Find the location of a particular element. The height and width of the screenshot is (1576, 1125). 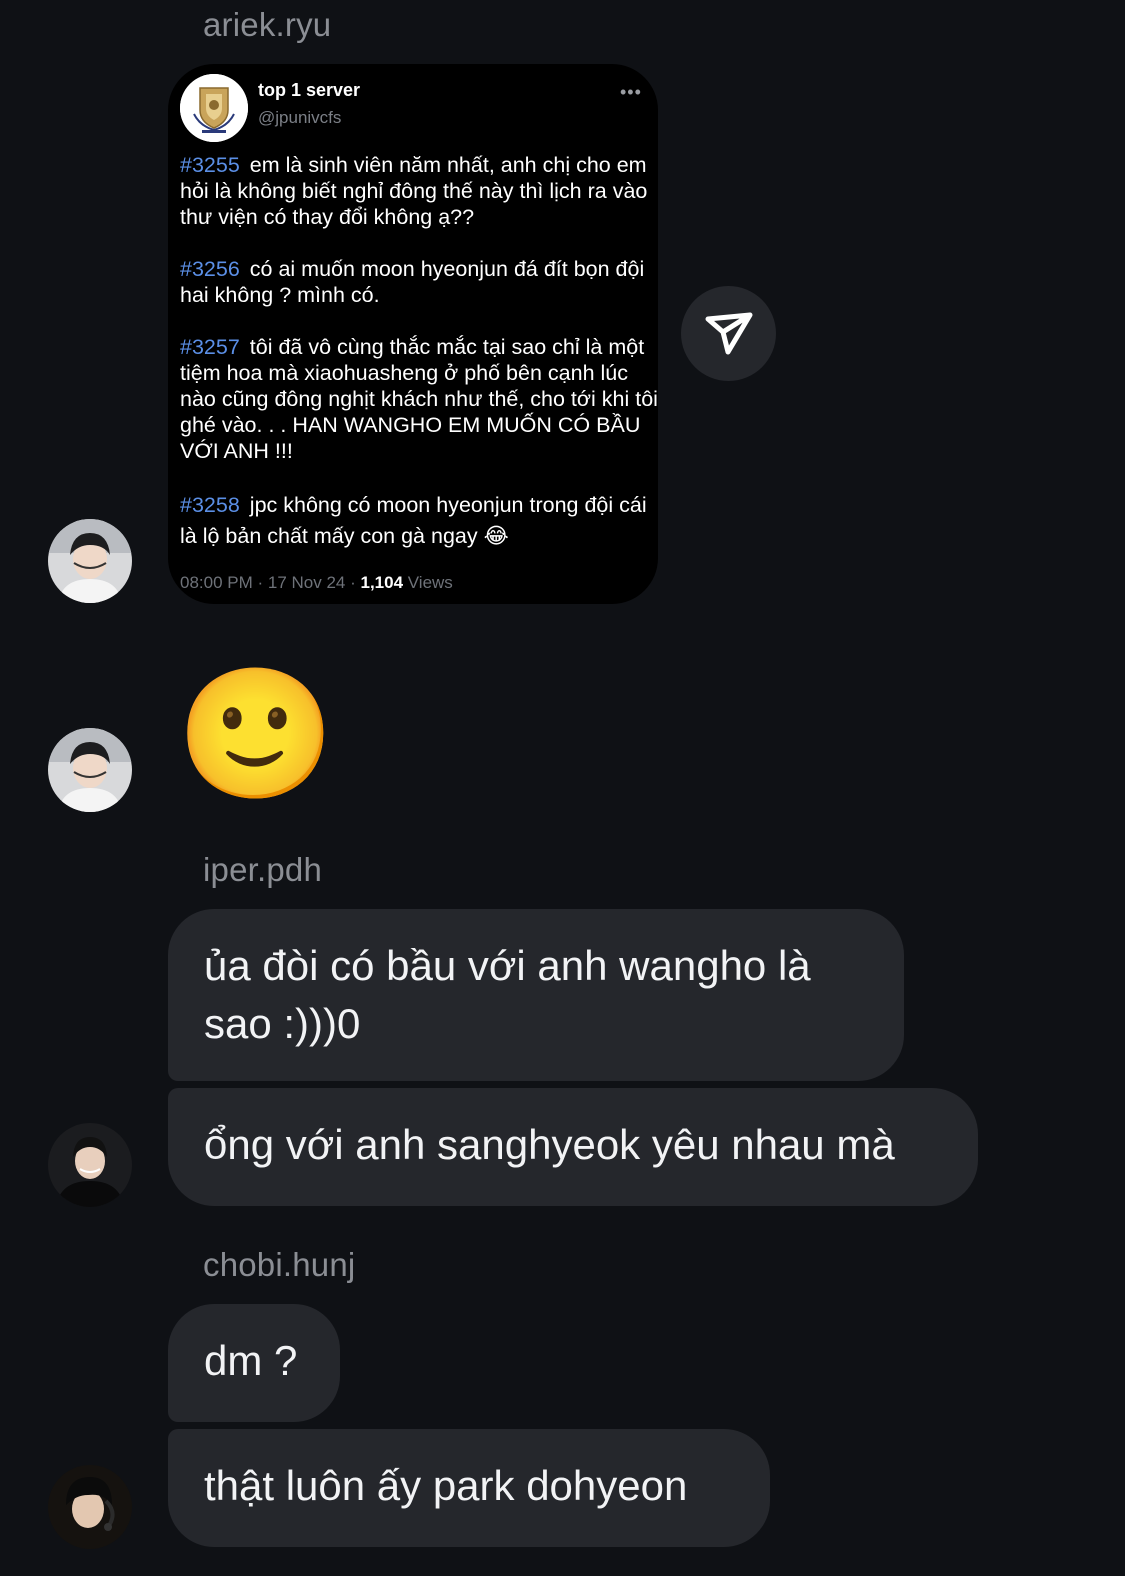

post-meta: 08:00 PM · 17 Nov 24 · 1,104 Views is located at coordinates (316, 583).